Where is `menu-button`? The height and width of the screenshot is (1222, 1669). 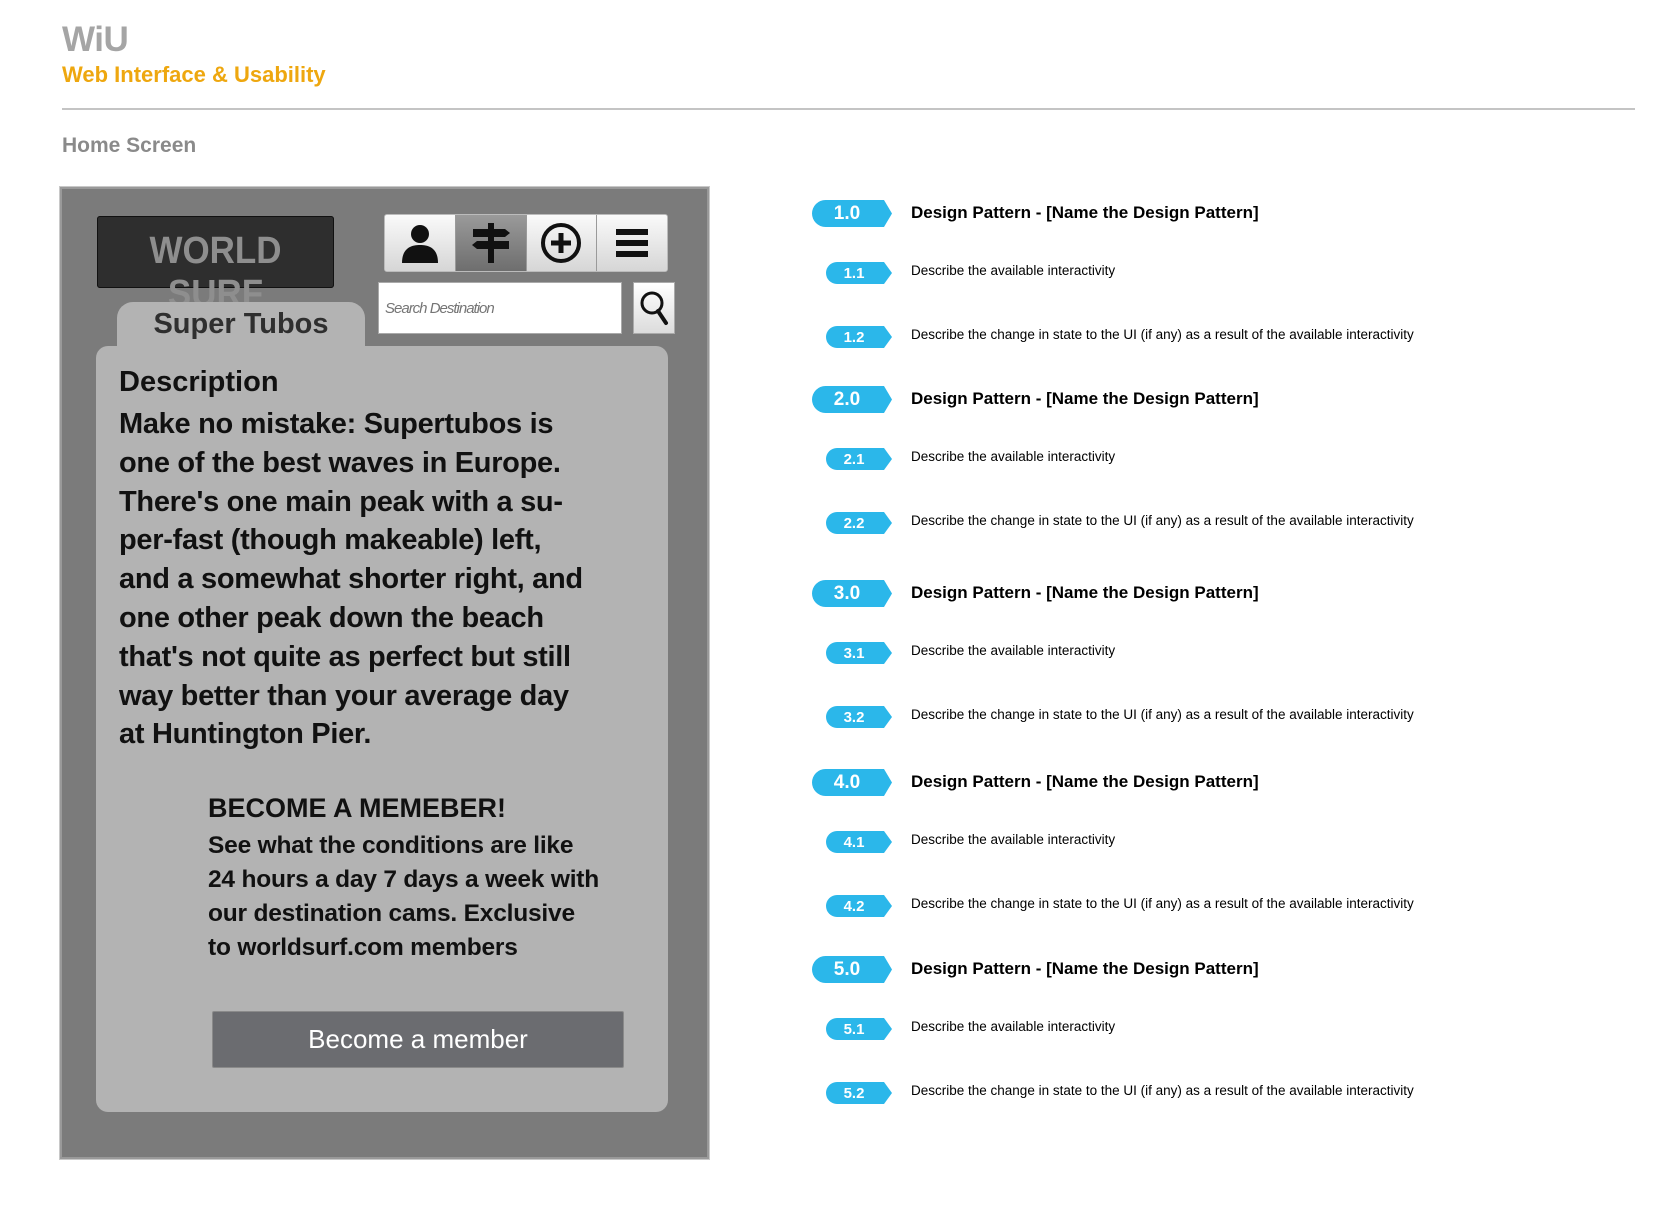
menu-button is located at coordinates (632, 243).